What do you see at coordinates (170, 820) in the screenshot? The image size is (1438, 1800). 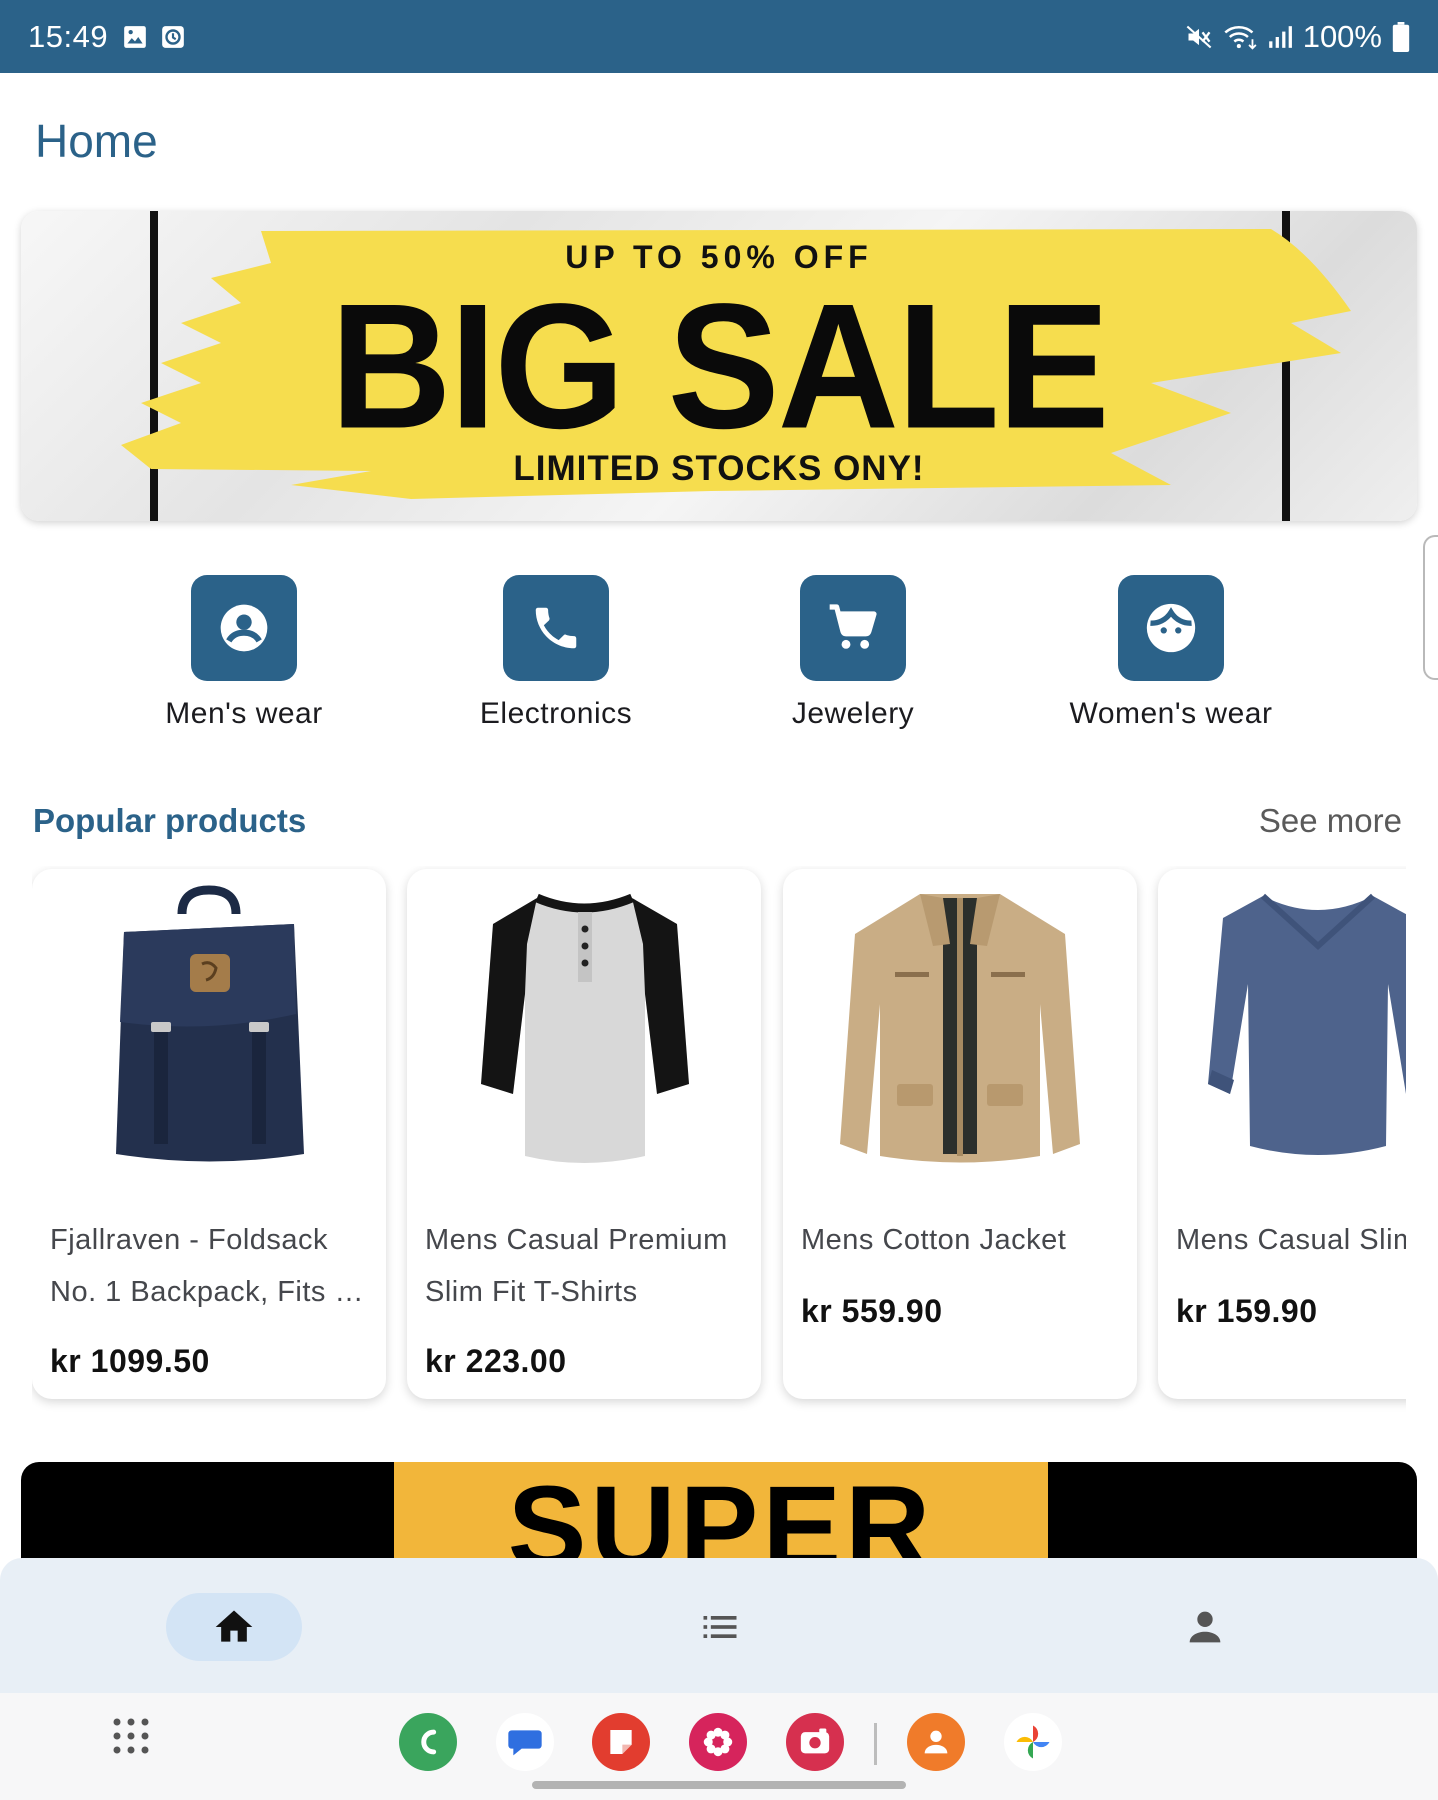 I see `popular-products-title: Popular products` at bounding box center [170, 820].